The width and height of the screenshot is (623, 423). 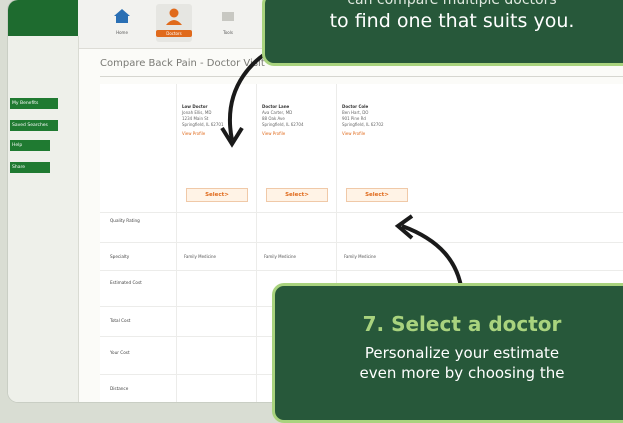 I want to click on callout-body-line1: Personalize your estimate, so click(x=462, y=353).